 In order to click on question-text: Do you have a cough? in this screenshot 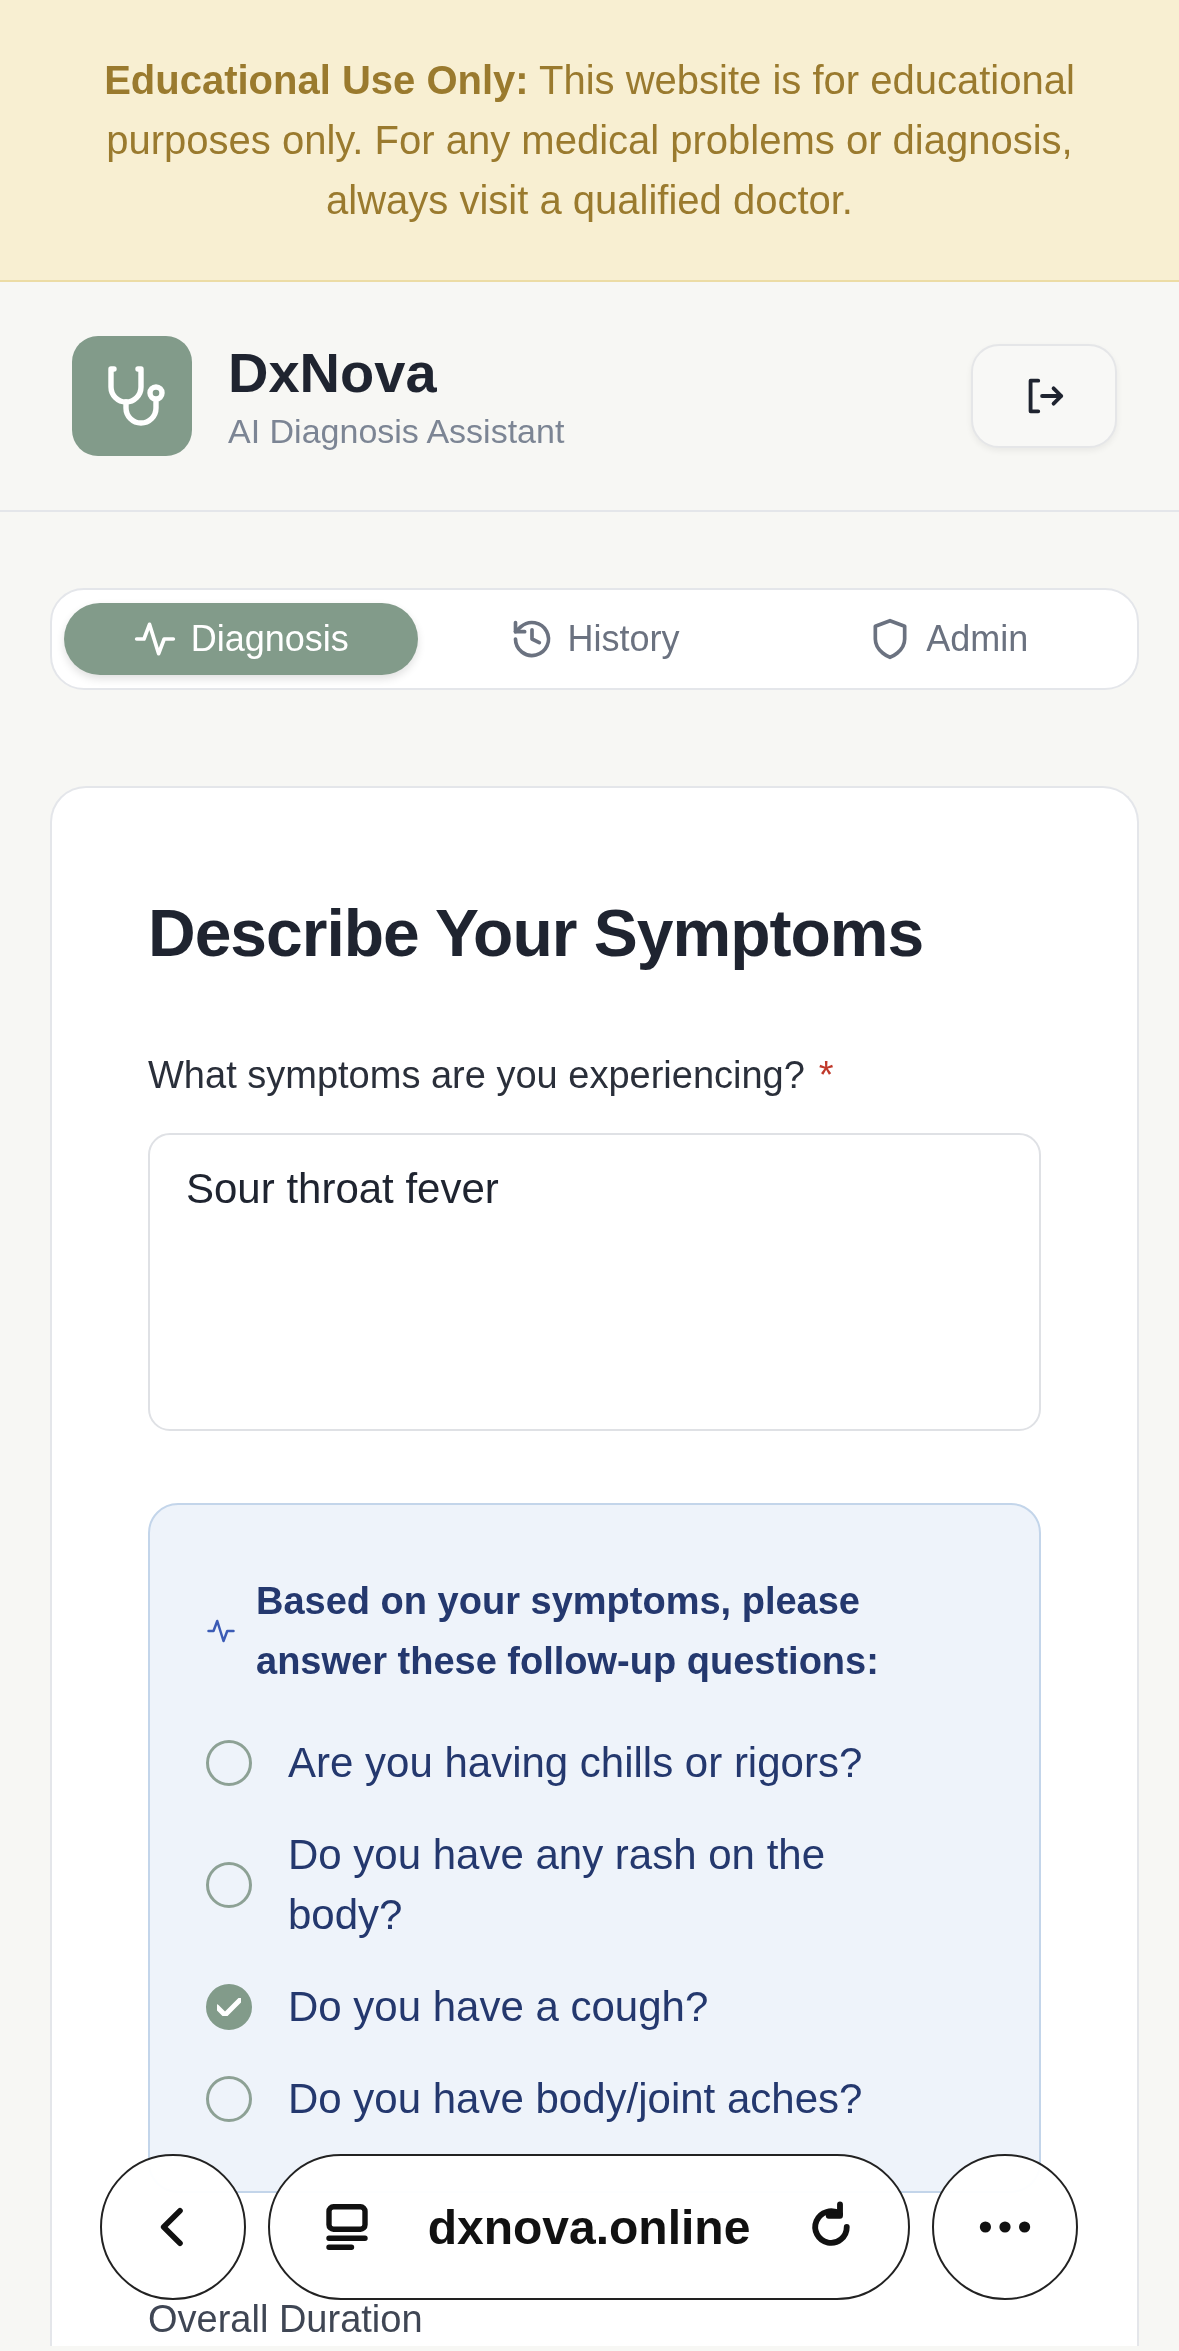, I will do `click(499, 2007)`.